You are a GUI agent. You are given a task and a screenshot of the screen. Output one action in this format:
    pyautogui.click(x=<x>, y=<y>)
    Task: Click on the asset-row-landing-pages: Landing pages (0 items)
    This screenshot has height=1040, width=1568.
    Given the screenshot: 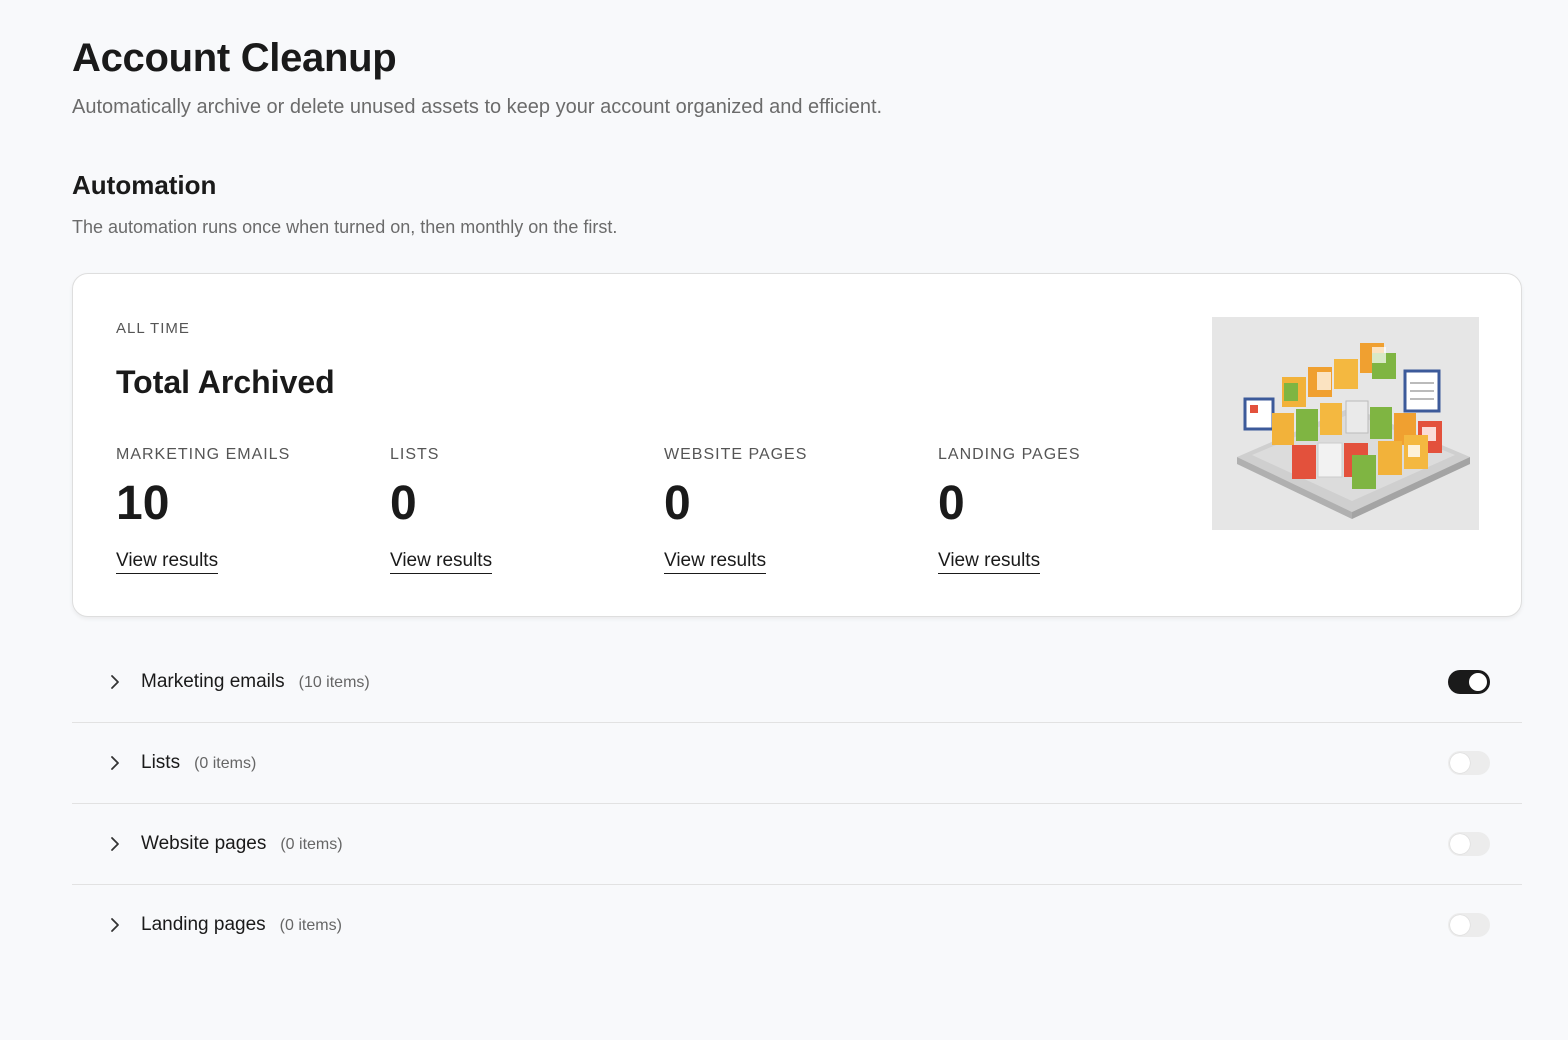 What is the action you would take?
    pyautogui.click(x=797, y=925)
    